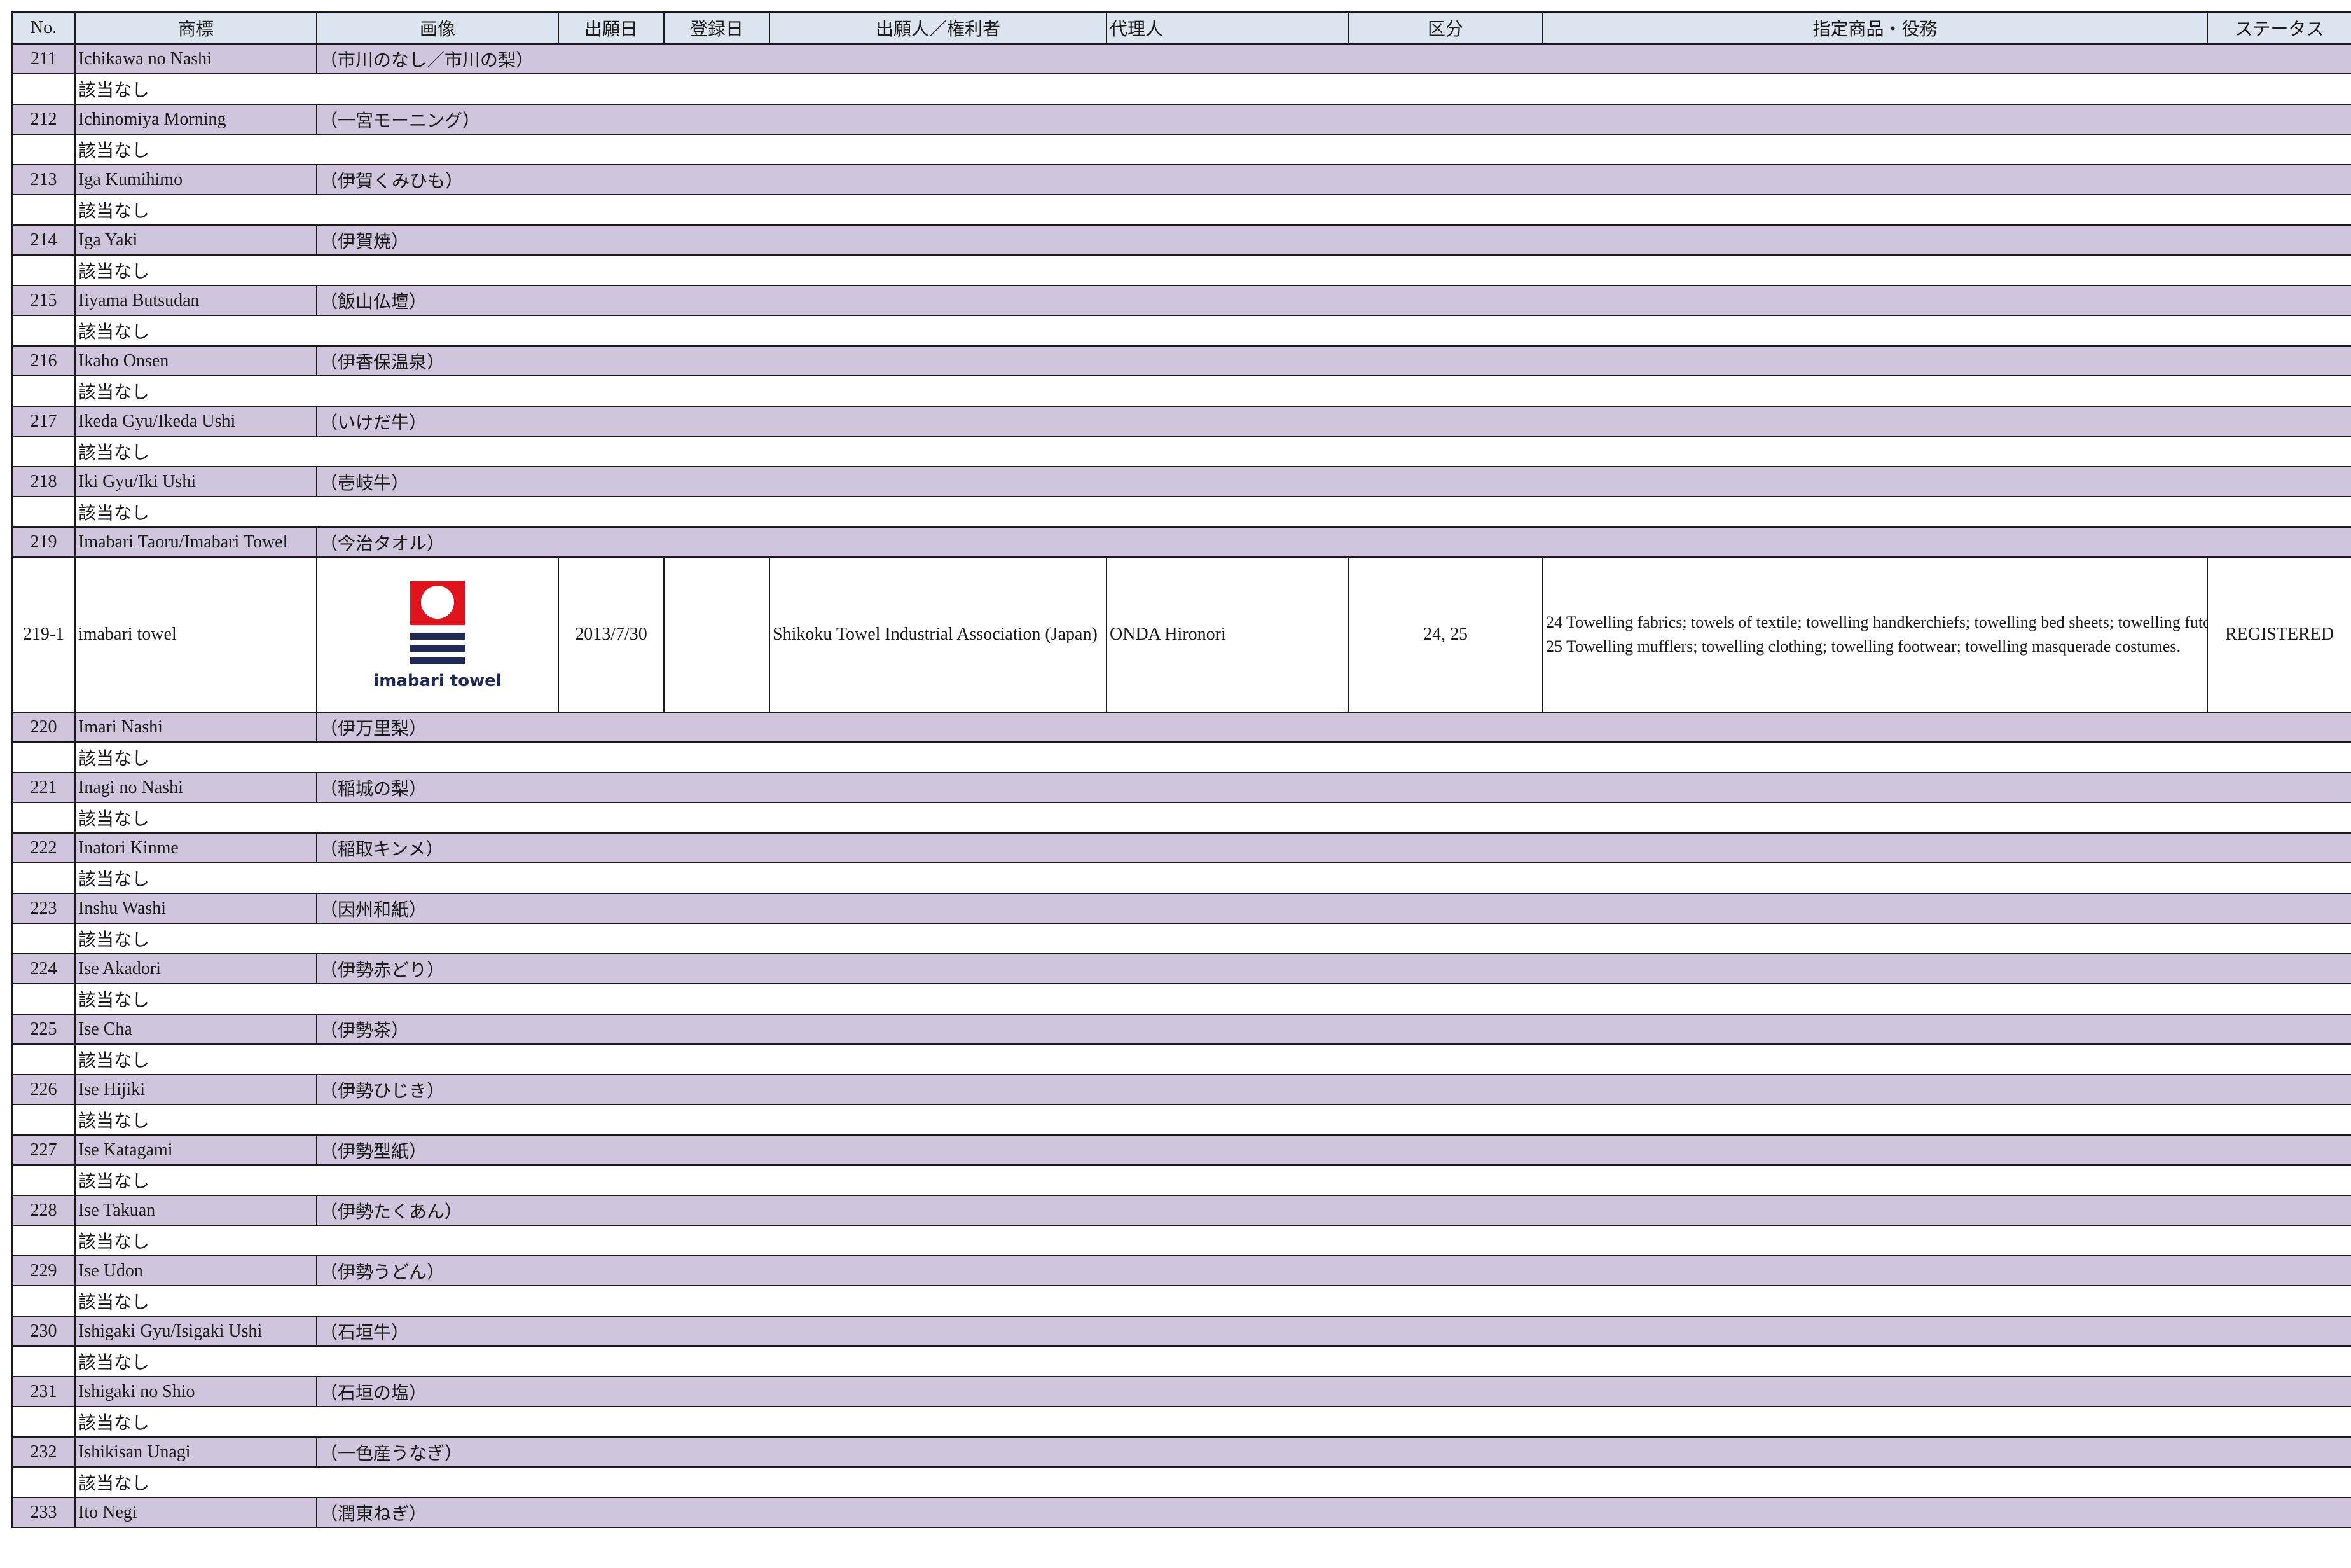  Describe the element at coordinates (43, 1210) in the screenshot. I see `entry-number: 228` at that location.